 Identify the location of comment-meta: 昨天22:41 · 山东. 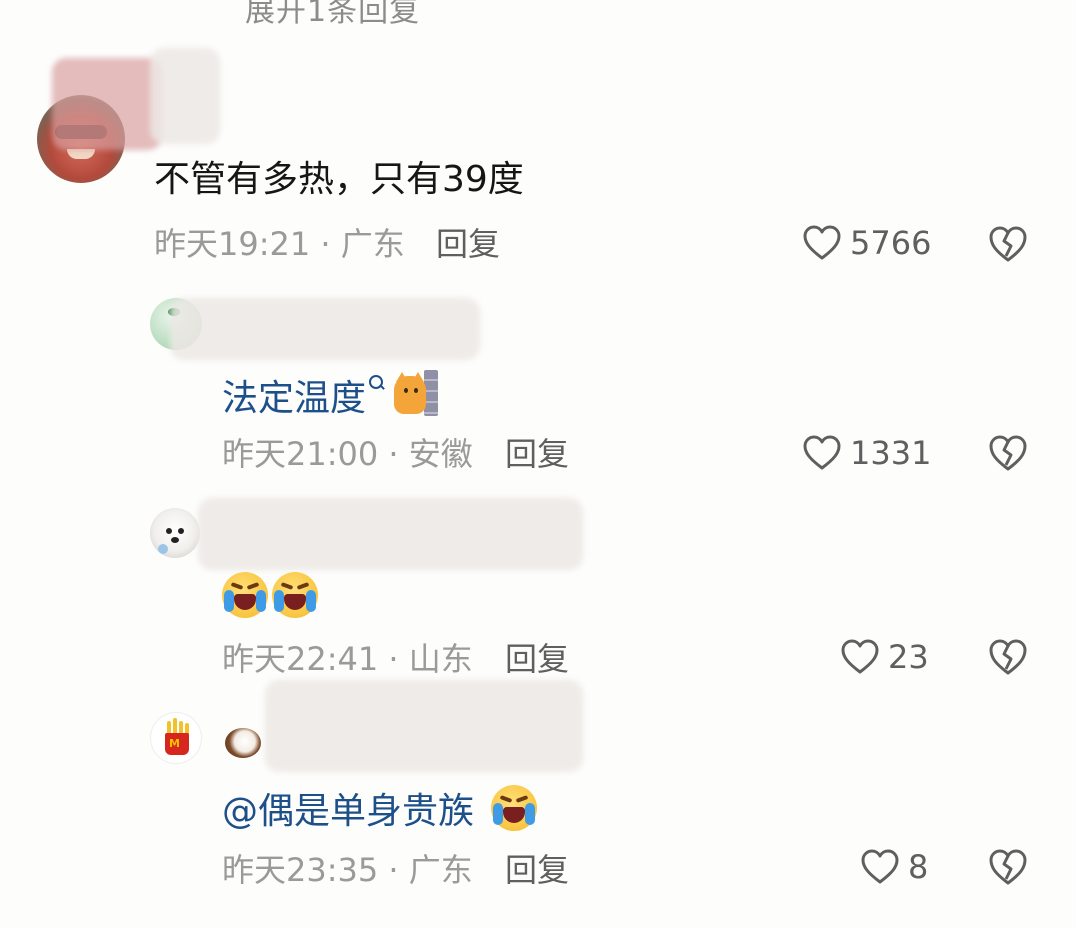
(347, 659).